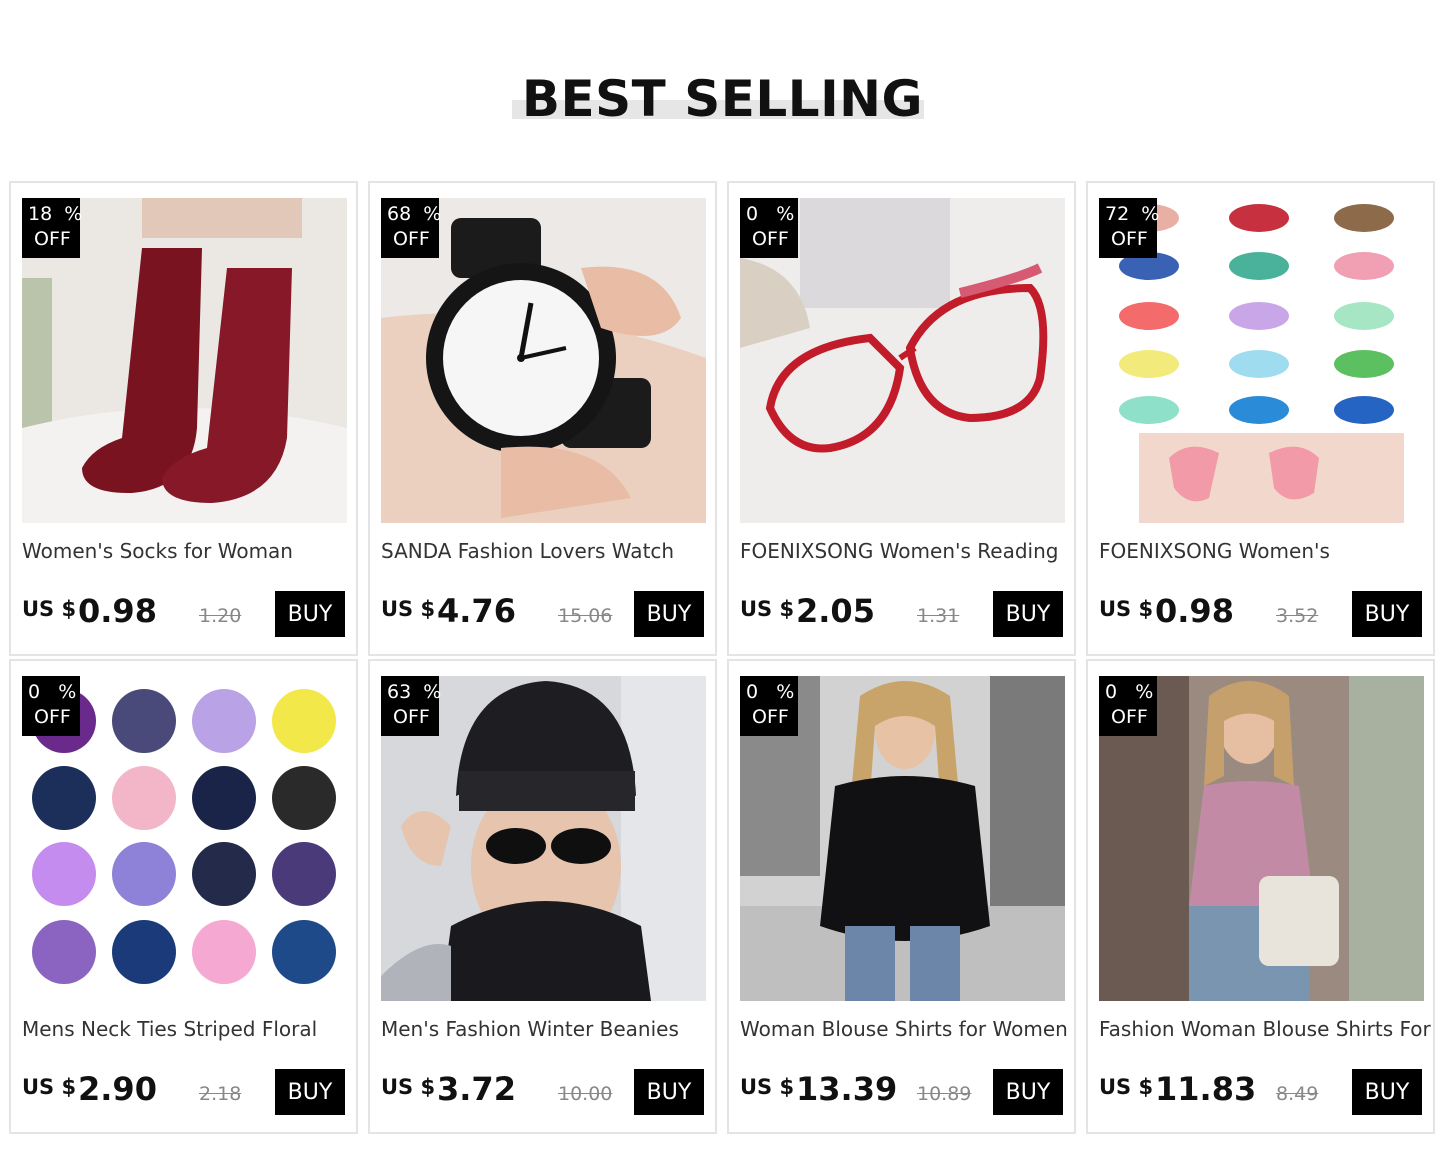 The height and width of the screenshot is (1159, 1445). What do you see at coordinates (548, 1029) in the screenshot?
I see `product-name: Men's Fashion Winter Beanies` at bounding box center [548, 1029].